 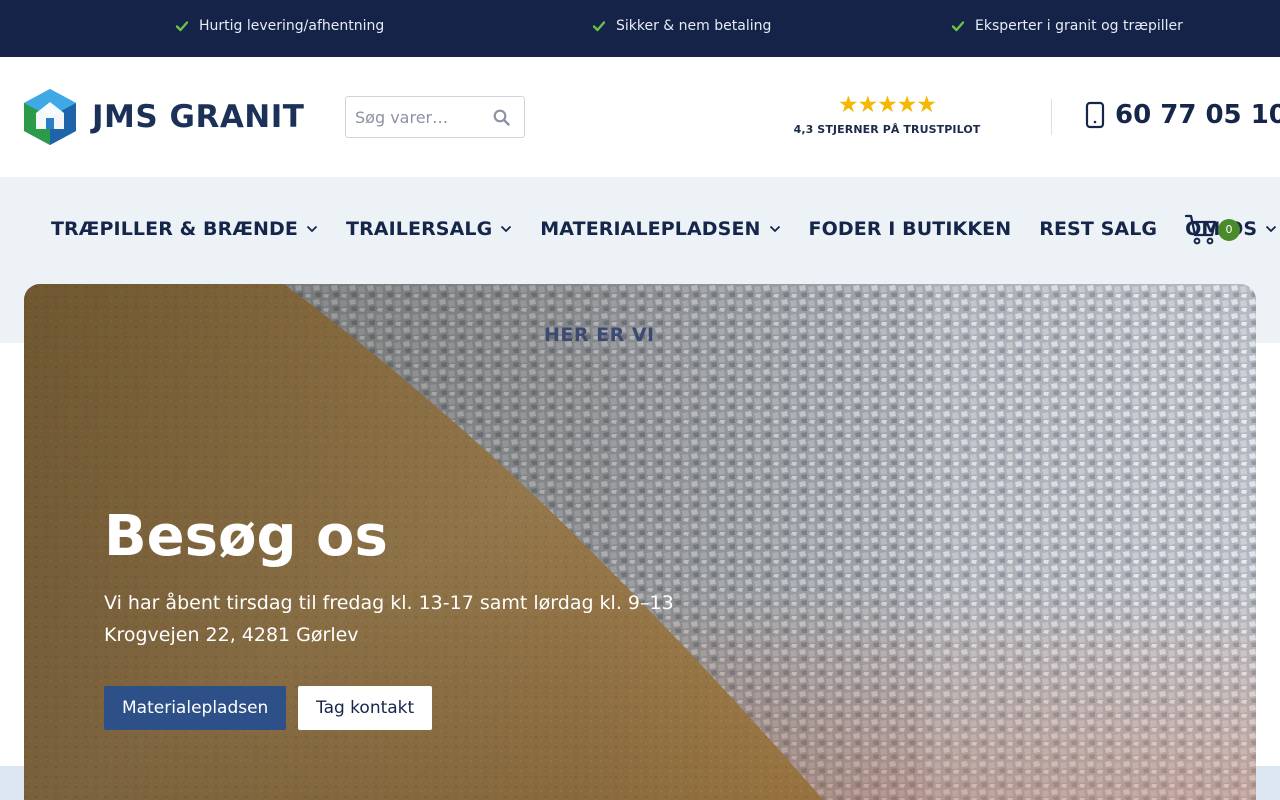 I want to click on nav-item-traepiller: TRÆPILLER & BRÆNDE, so click(x=184, y=229).